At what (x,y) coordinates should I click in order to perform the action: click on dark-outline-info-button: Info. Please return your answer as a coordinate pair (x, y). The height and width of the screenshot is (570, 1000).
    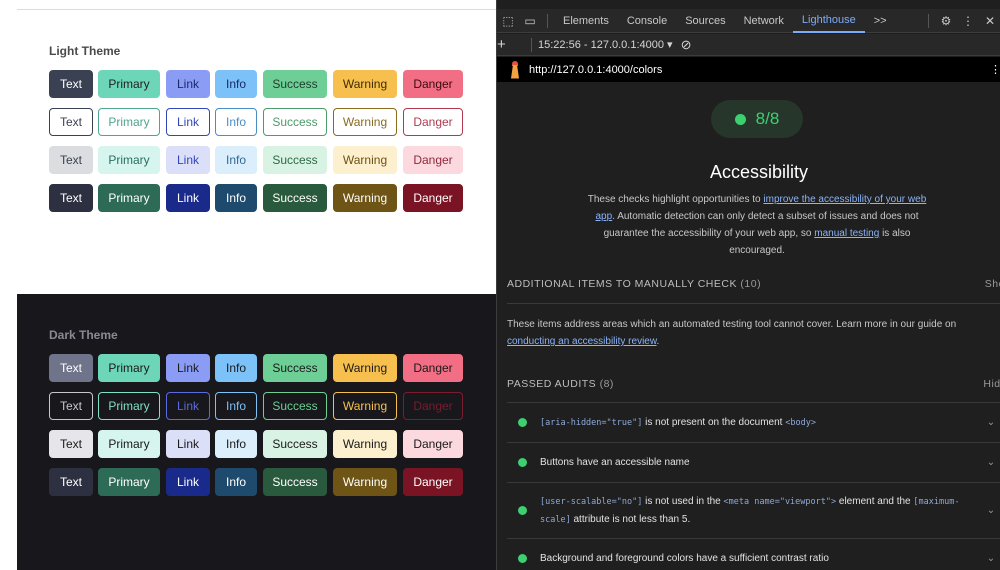
    Looking at the image, I should click on (236, 406).